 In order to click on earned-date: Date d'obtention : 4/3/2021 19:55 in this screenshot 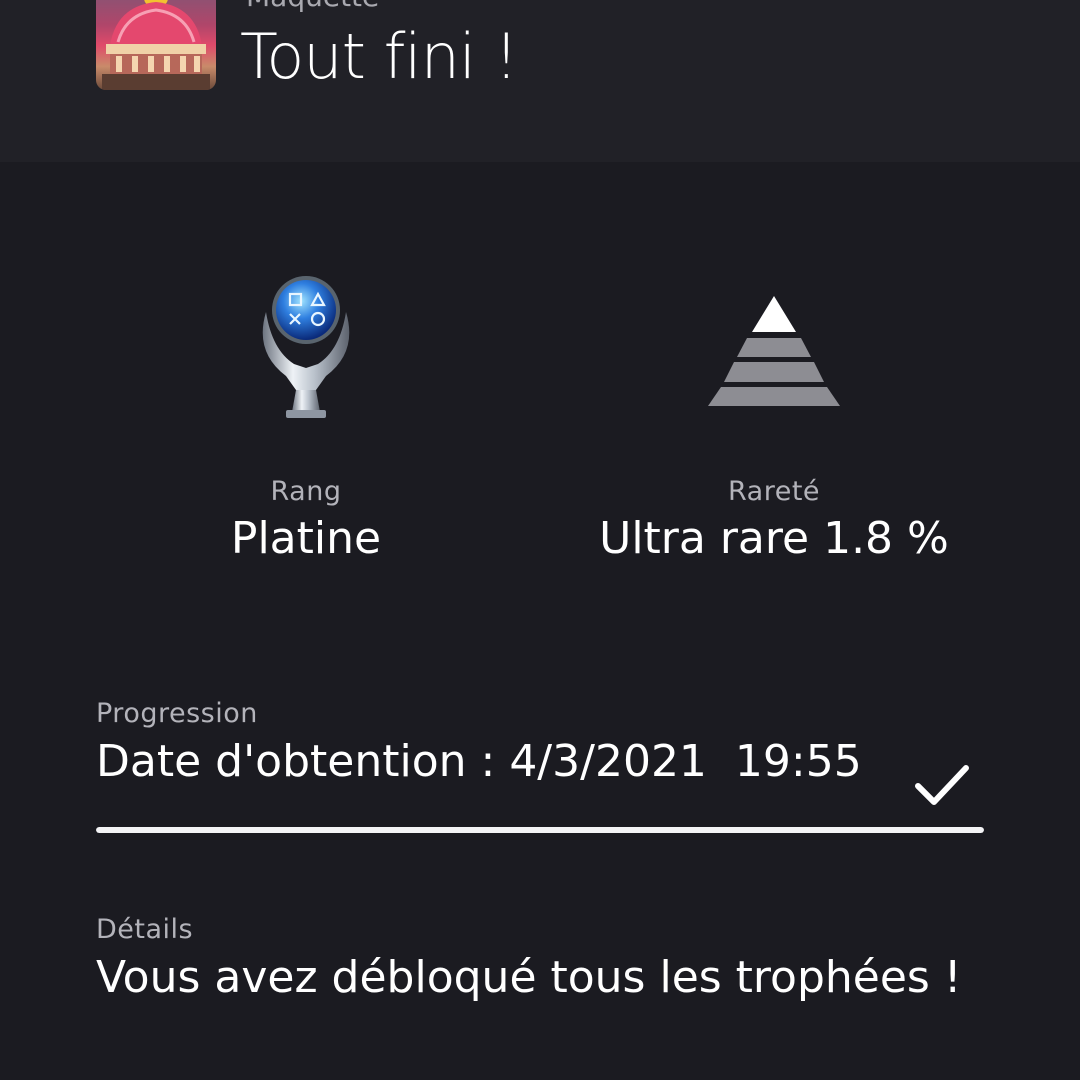, I will do `click(479, 761)`.